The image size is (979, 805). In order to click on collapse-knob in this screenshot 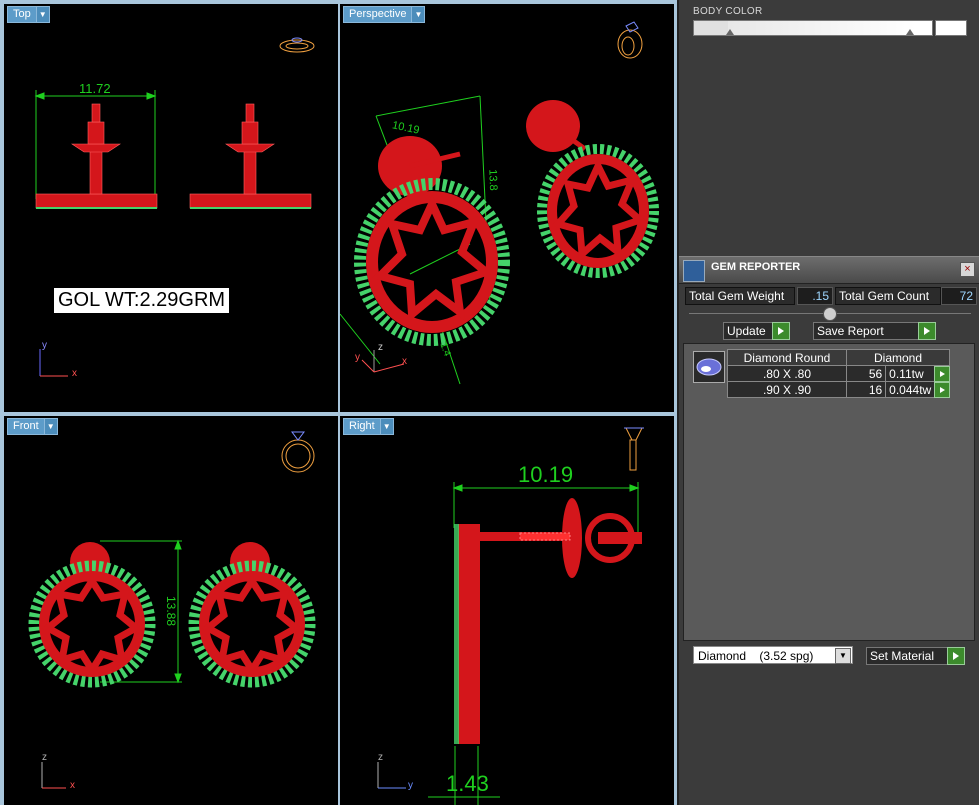, I will do `click(830, 314)`.